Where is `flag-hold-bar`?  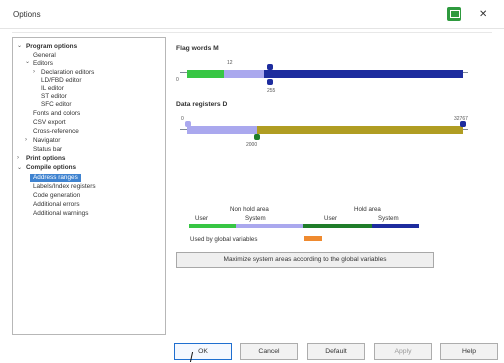
flag-hold-bar is located at coordinates (363, 74).